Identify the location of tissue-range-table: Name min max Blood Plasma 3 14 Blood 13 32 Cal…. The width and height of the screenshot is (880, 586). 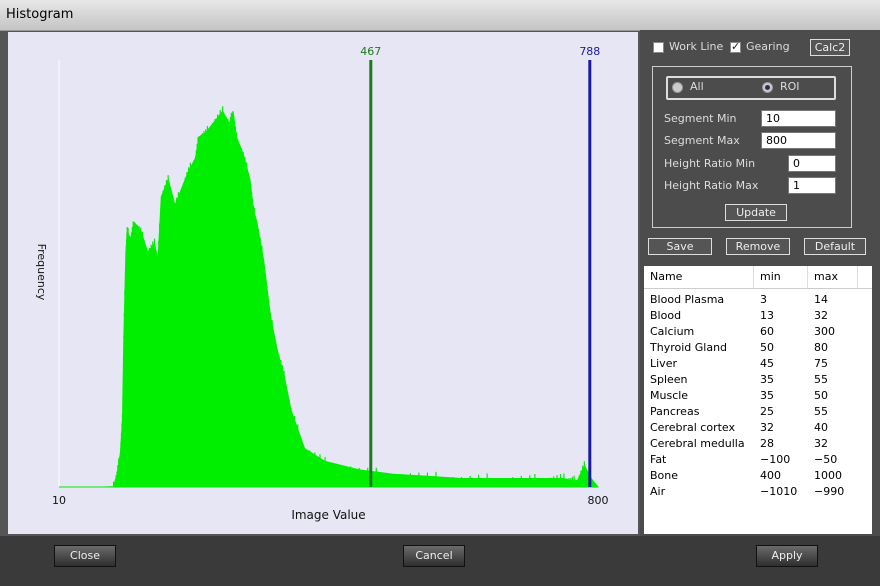
(758, 400).